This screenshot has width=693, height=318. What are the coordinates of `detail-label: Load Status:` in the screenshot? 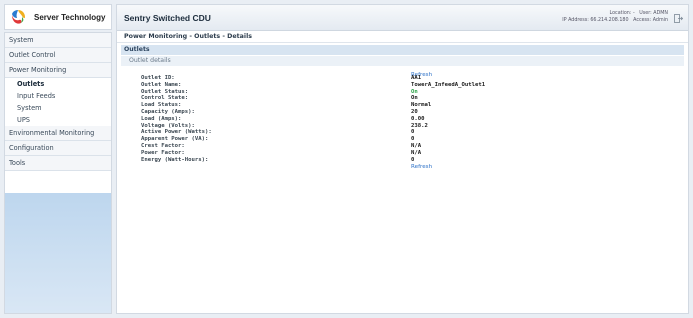 It's located at (161, 105).